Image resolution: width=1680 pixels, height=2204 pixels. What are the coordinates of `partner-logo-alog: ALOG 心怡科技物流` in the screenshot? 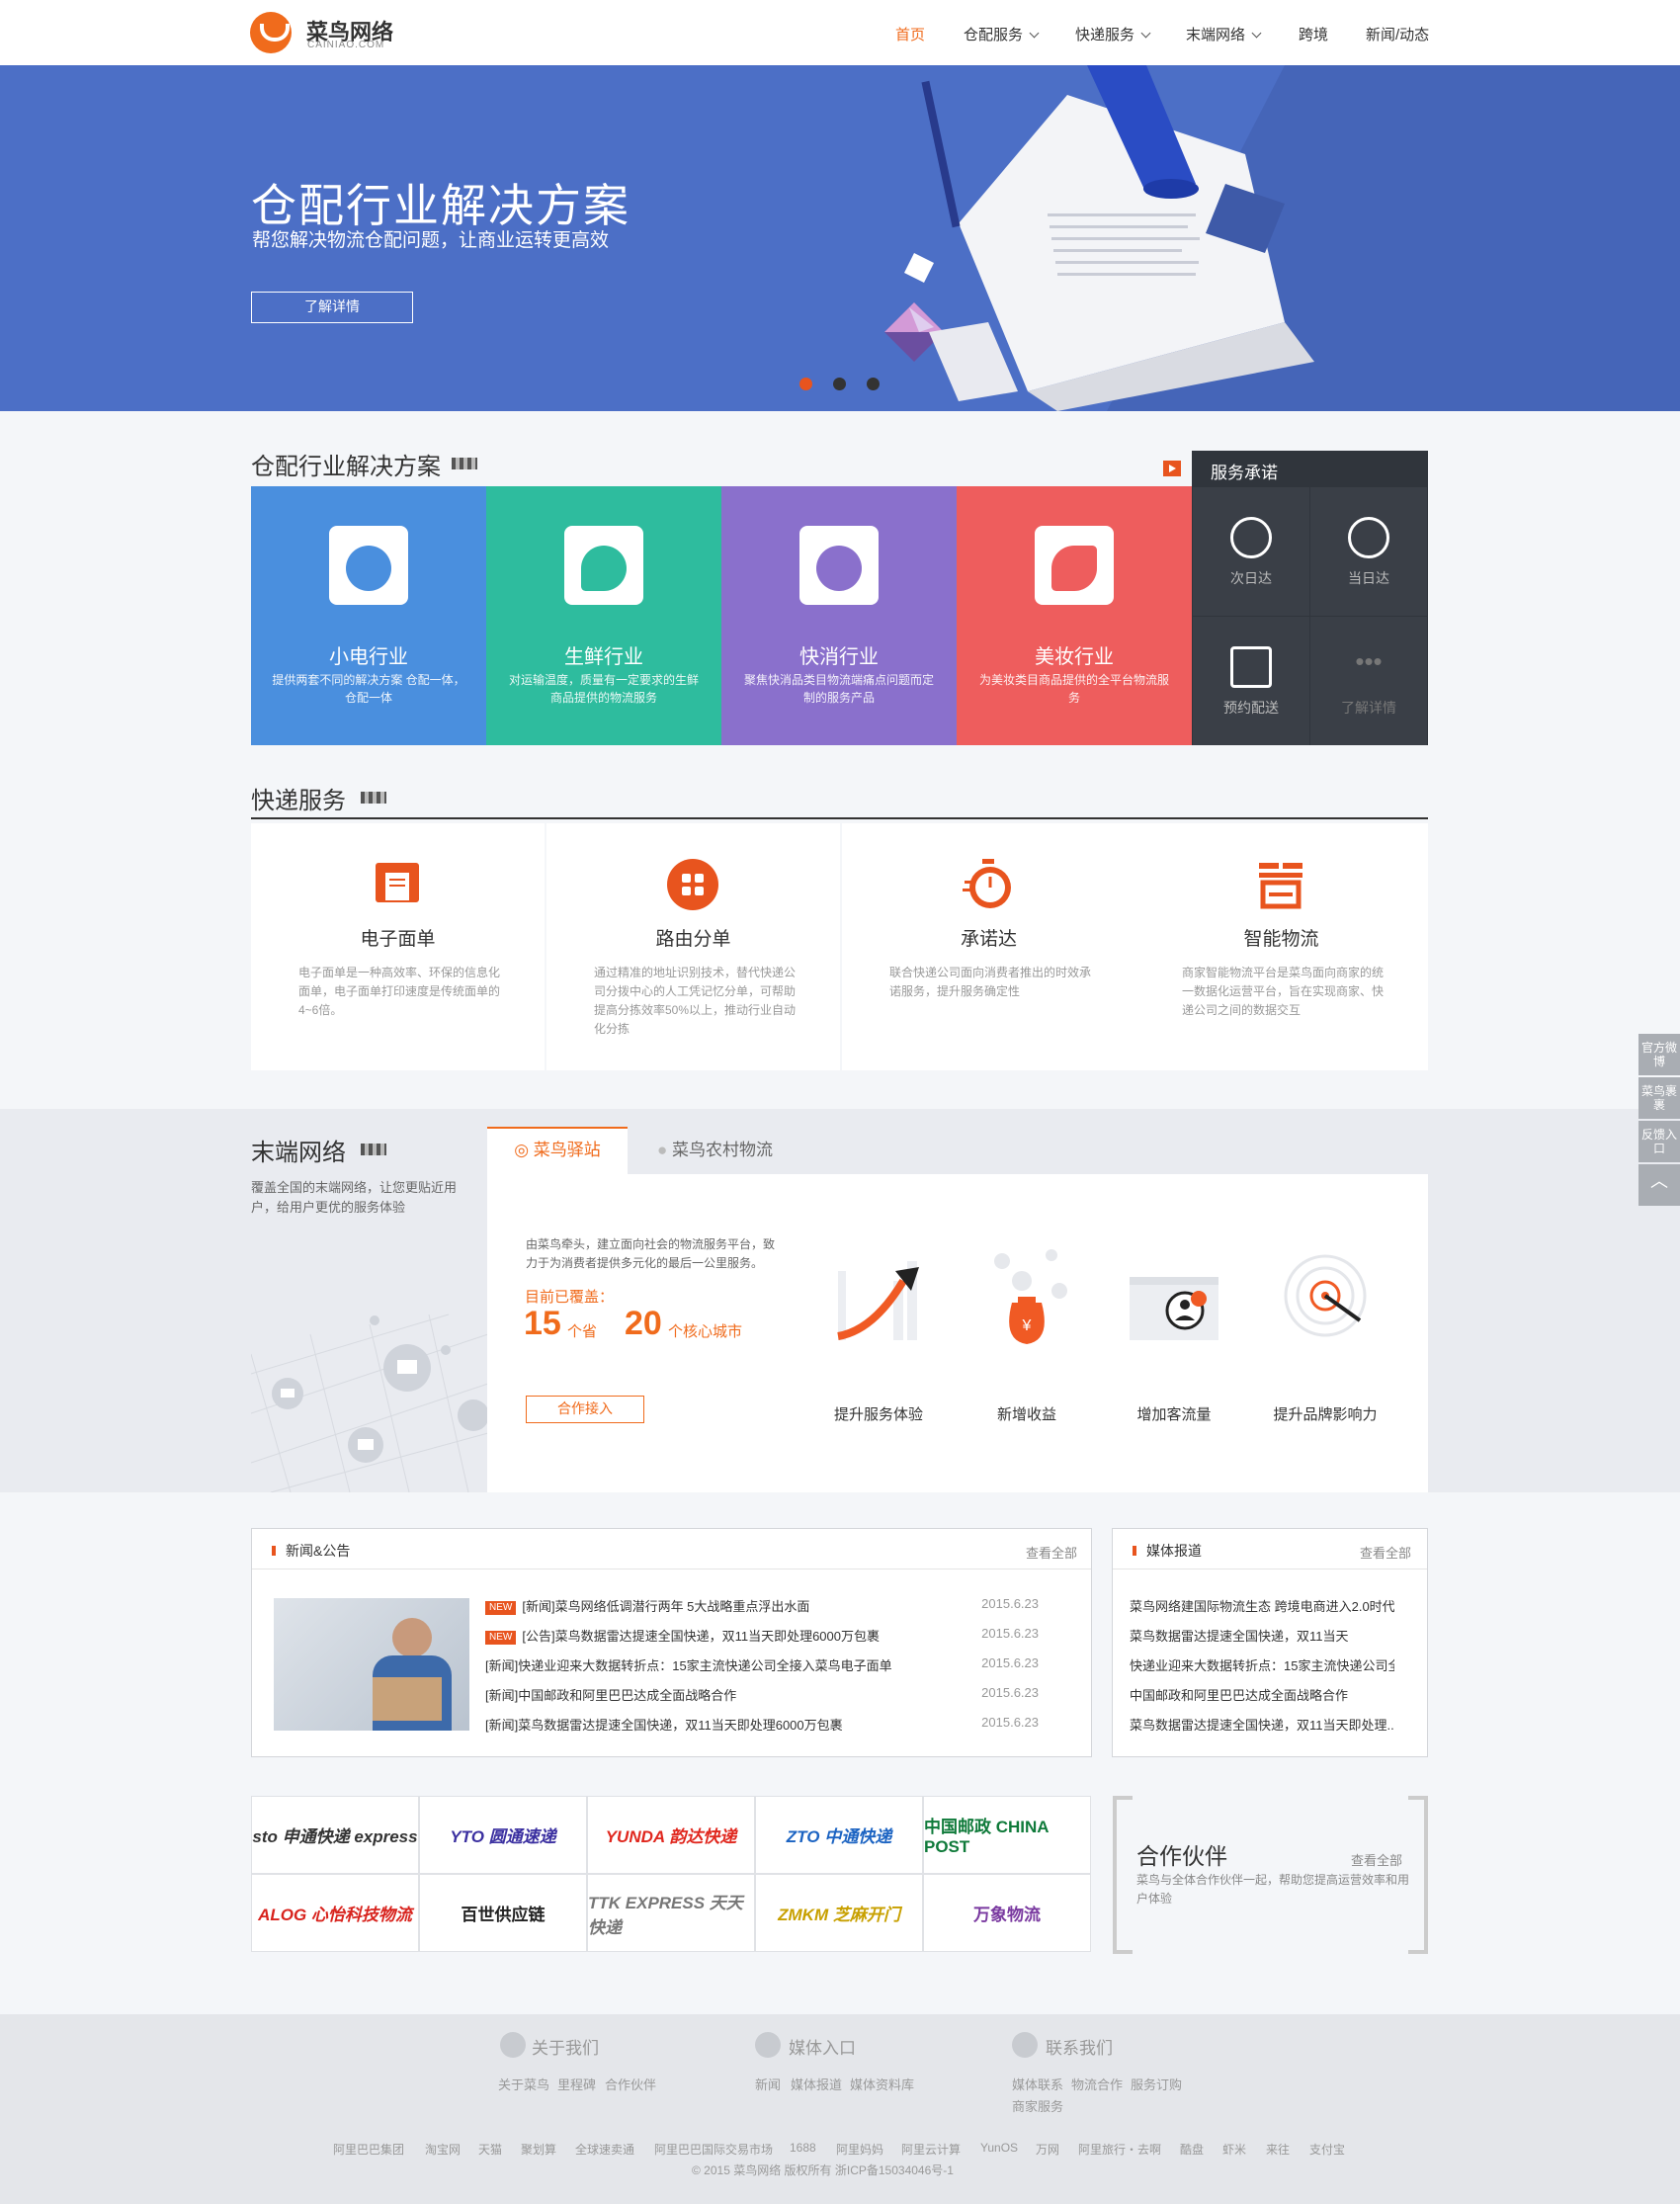 It's located at (335, 1913).